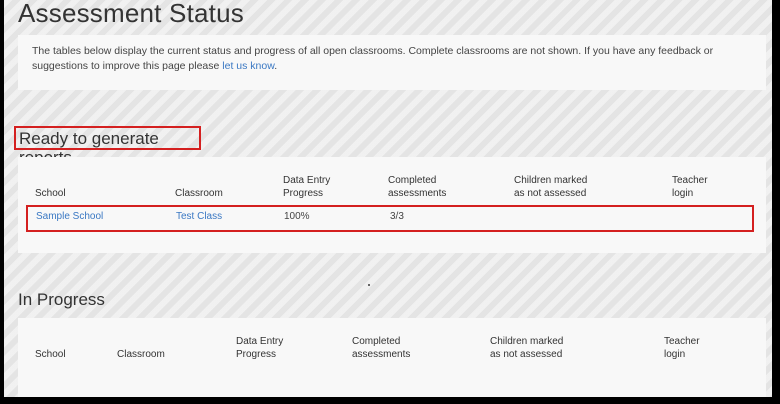 The height and width of the screenshot is (404, 780). Describe the element at coordinates (297, 216) in the screenshot. I see `row-progress: 100%` at that location.